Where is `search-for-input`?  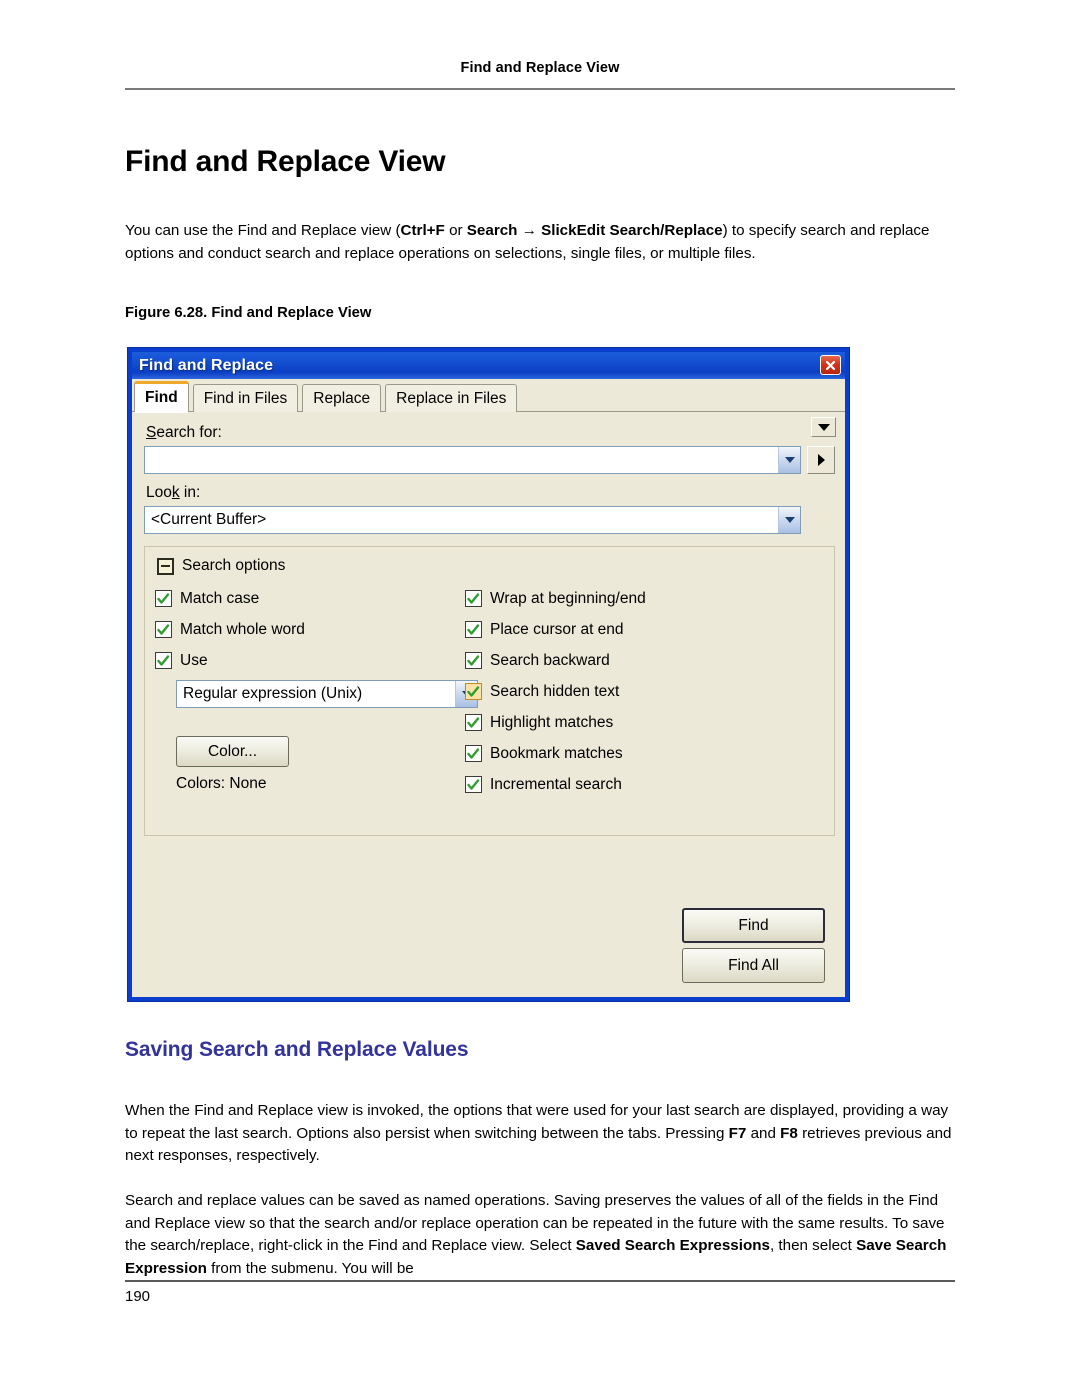 search-for-input is located at coordinates (472, 460).